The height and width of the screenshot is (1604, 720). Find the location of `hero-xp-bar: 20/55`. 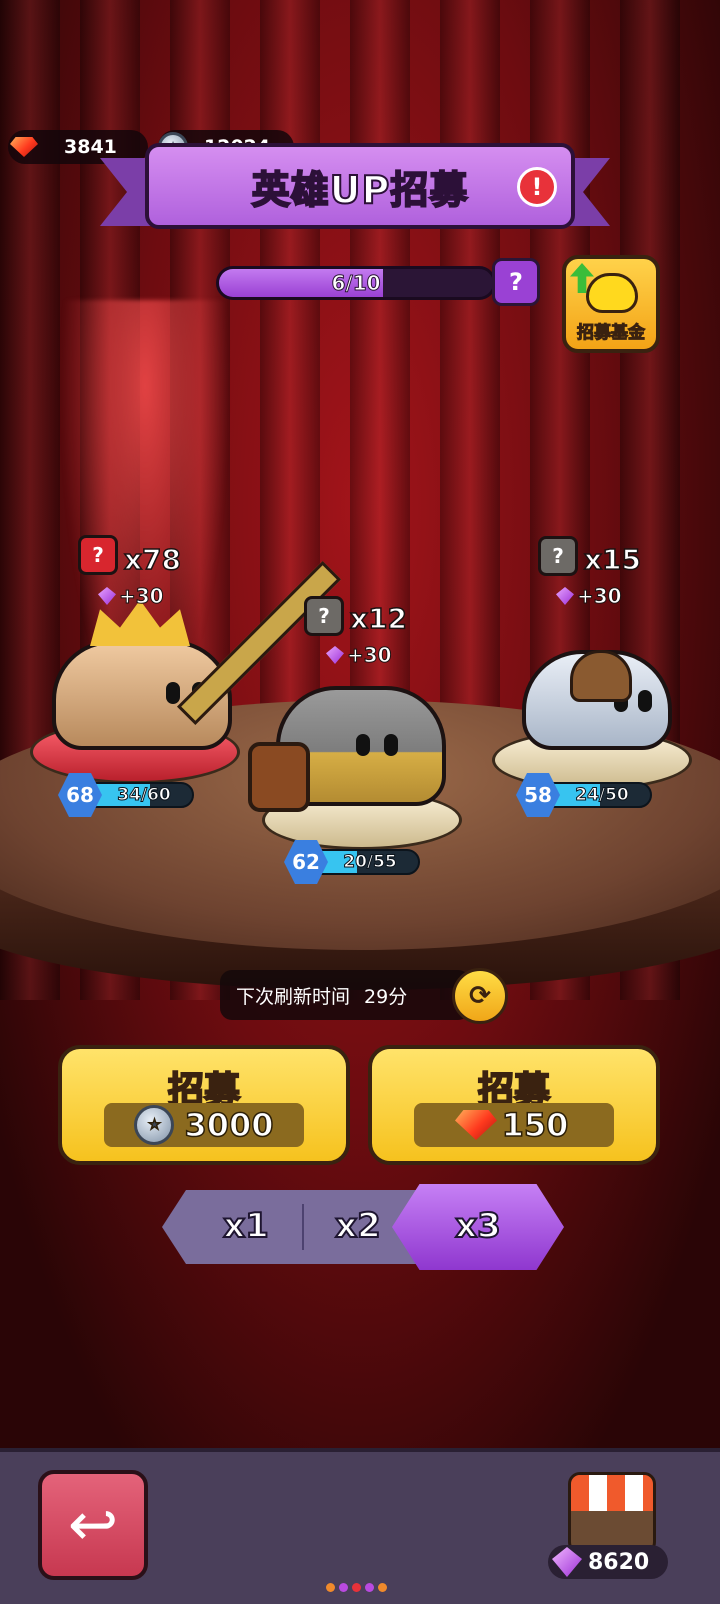

hero-xp-bar: 20/55 is located at coordinates (370, 862).